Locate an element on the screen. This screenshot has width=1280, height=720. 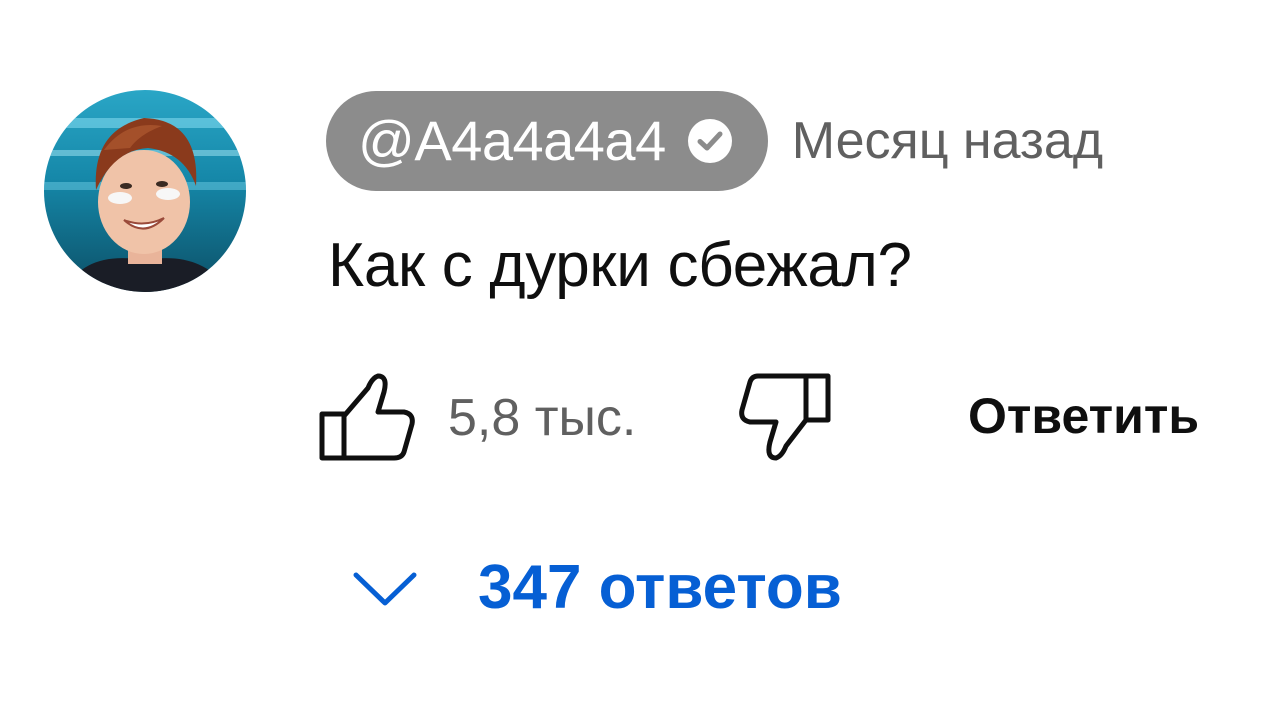
author-chip: @A4a4a4a4 is located at coordinates (547, 141).